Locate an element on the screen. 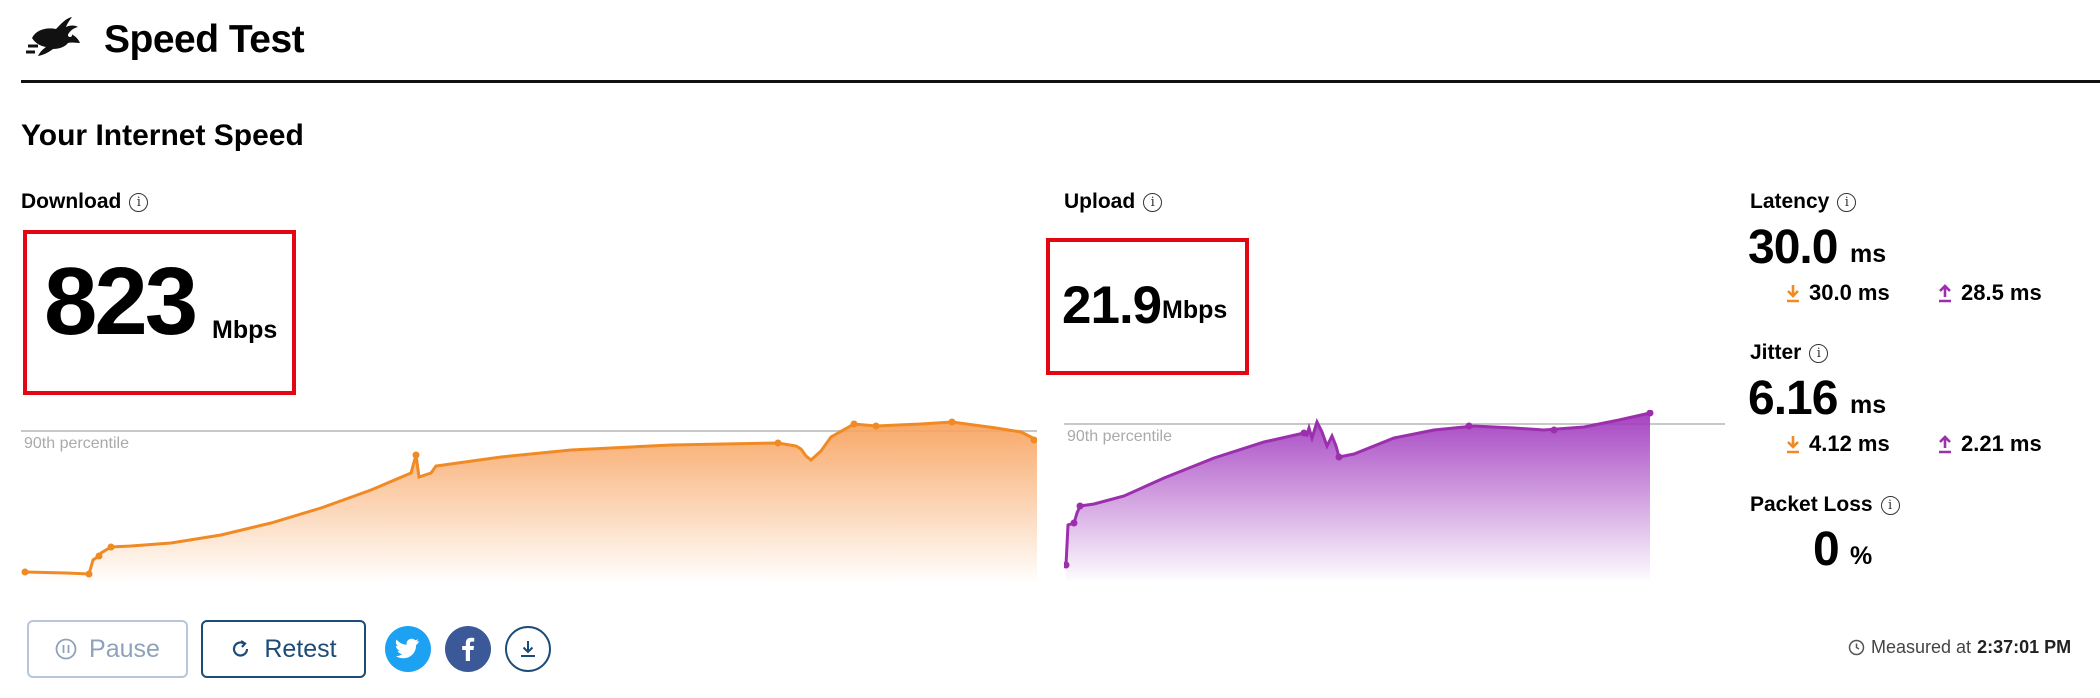  refresh-icon is located at coordinates (241, 648).